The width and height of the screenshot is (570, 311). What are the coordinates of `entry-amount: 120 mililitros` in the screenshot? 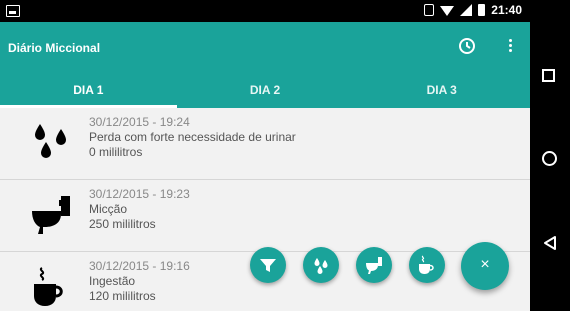 It's located at (122, 296).